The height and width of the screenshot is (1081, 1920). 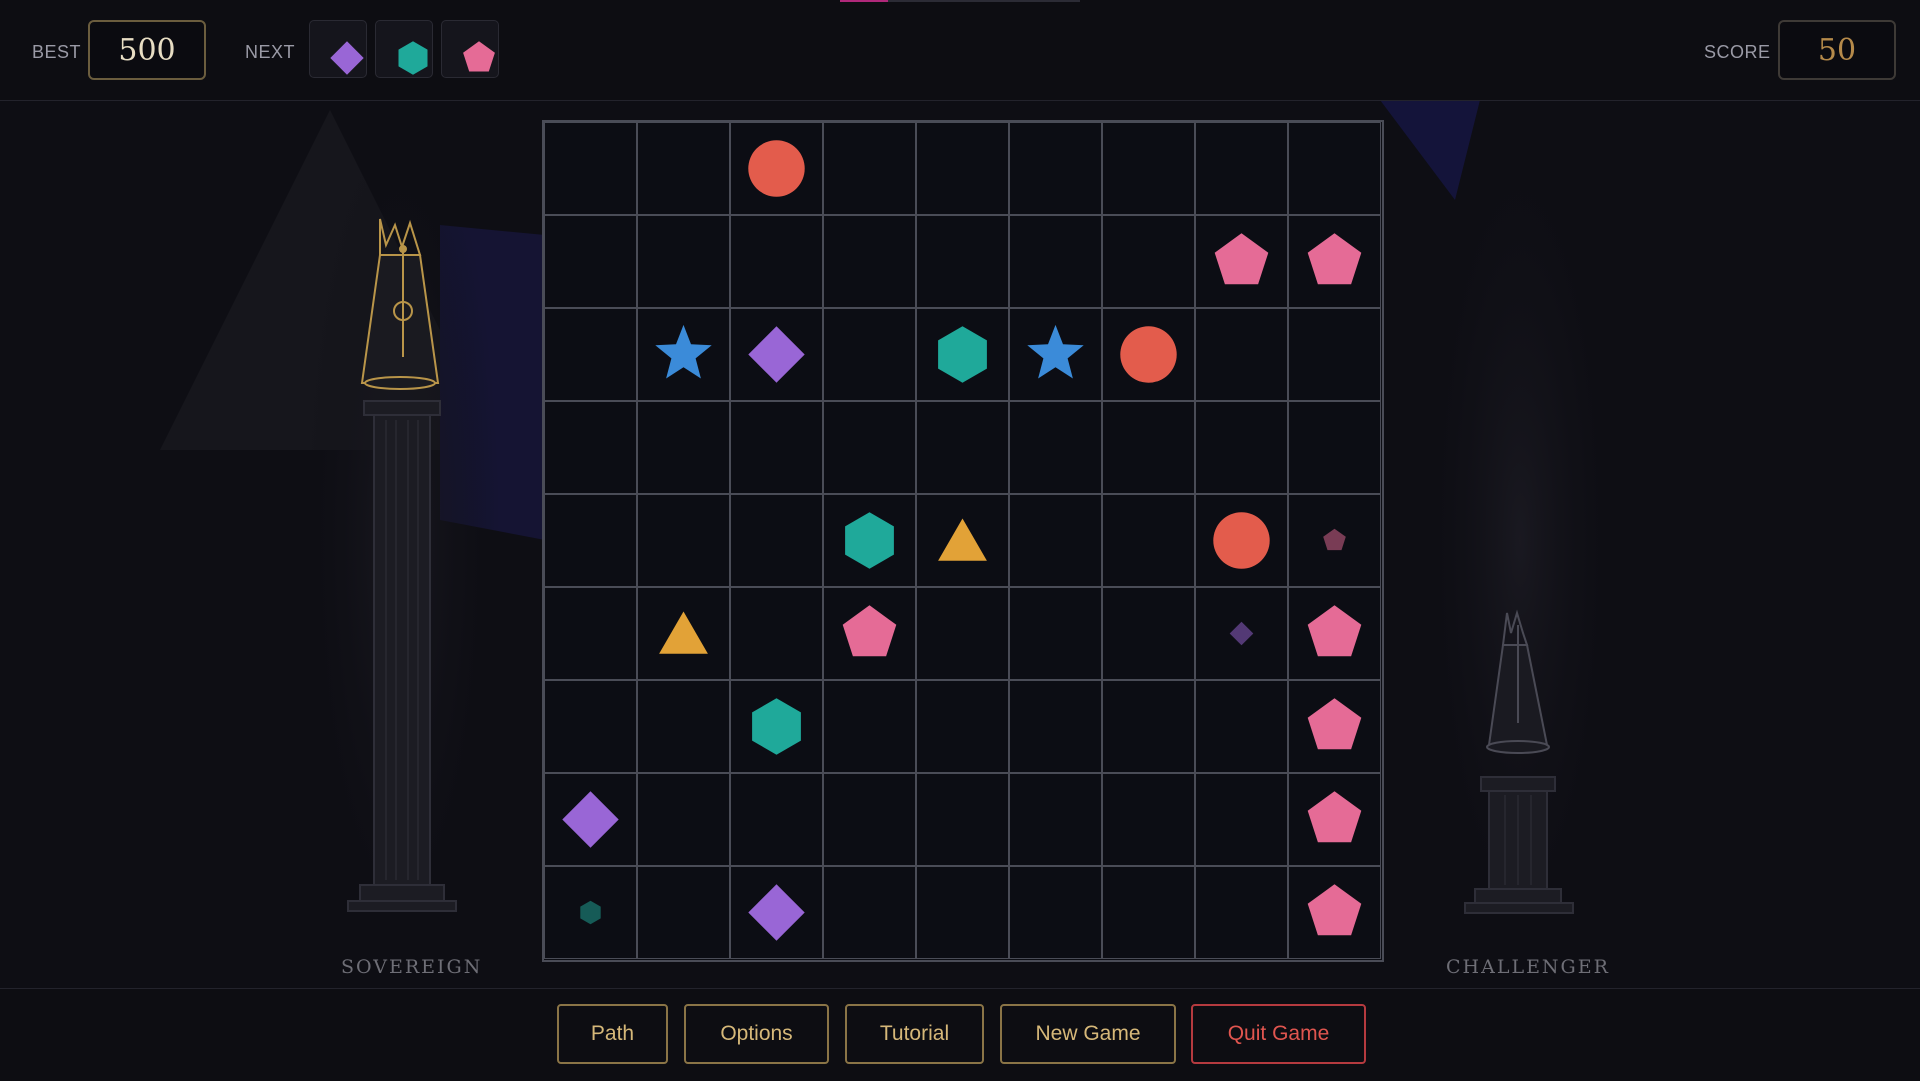 What do you see at coordinates (1278, 1034) in the screenshot?
I see `quit-game-button: Quit Game` at bounding box center [1278, 1034].